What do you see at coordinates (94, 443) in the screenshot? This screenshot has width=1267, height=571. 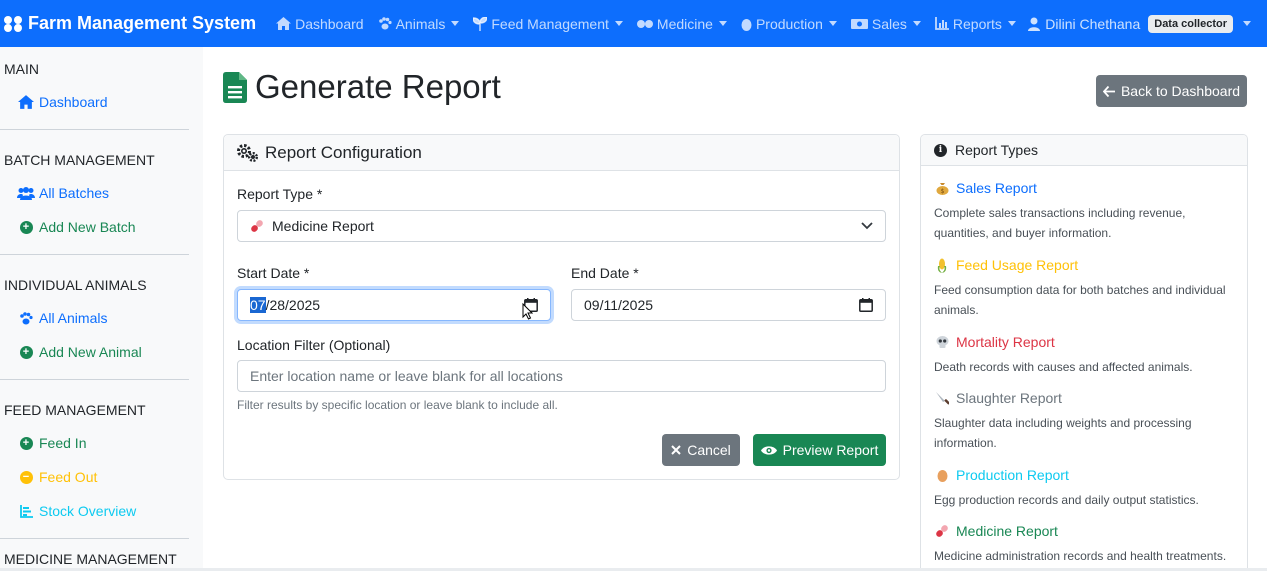 I see `sidebar-item-feed-in: + Feed In` at bounding box center [94, 443].